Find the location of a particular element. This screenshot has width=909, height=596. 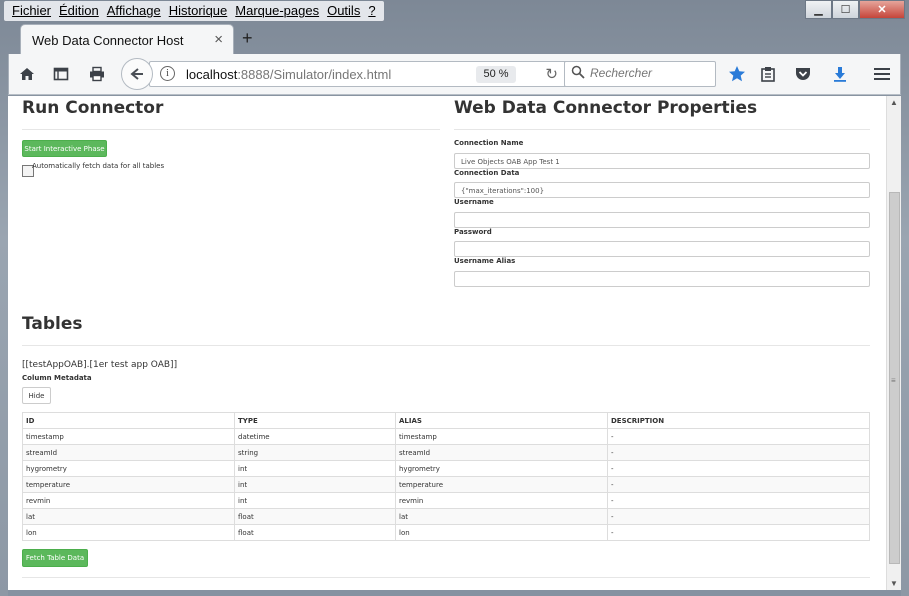

table-name: [[testAppOAB].[1er test app OAB]] is located at coordinates (100, 365).